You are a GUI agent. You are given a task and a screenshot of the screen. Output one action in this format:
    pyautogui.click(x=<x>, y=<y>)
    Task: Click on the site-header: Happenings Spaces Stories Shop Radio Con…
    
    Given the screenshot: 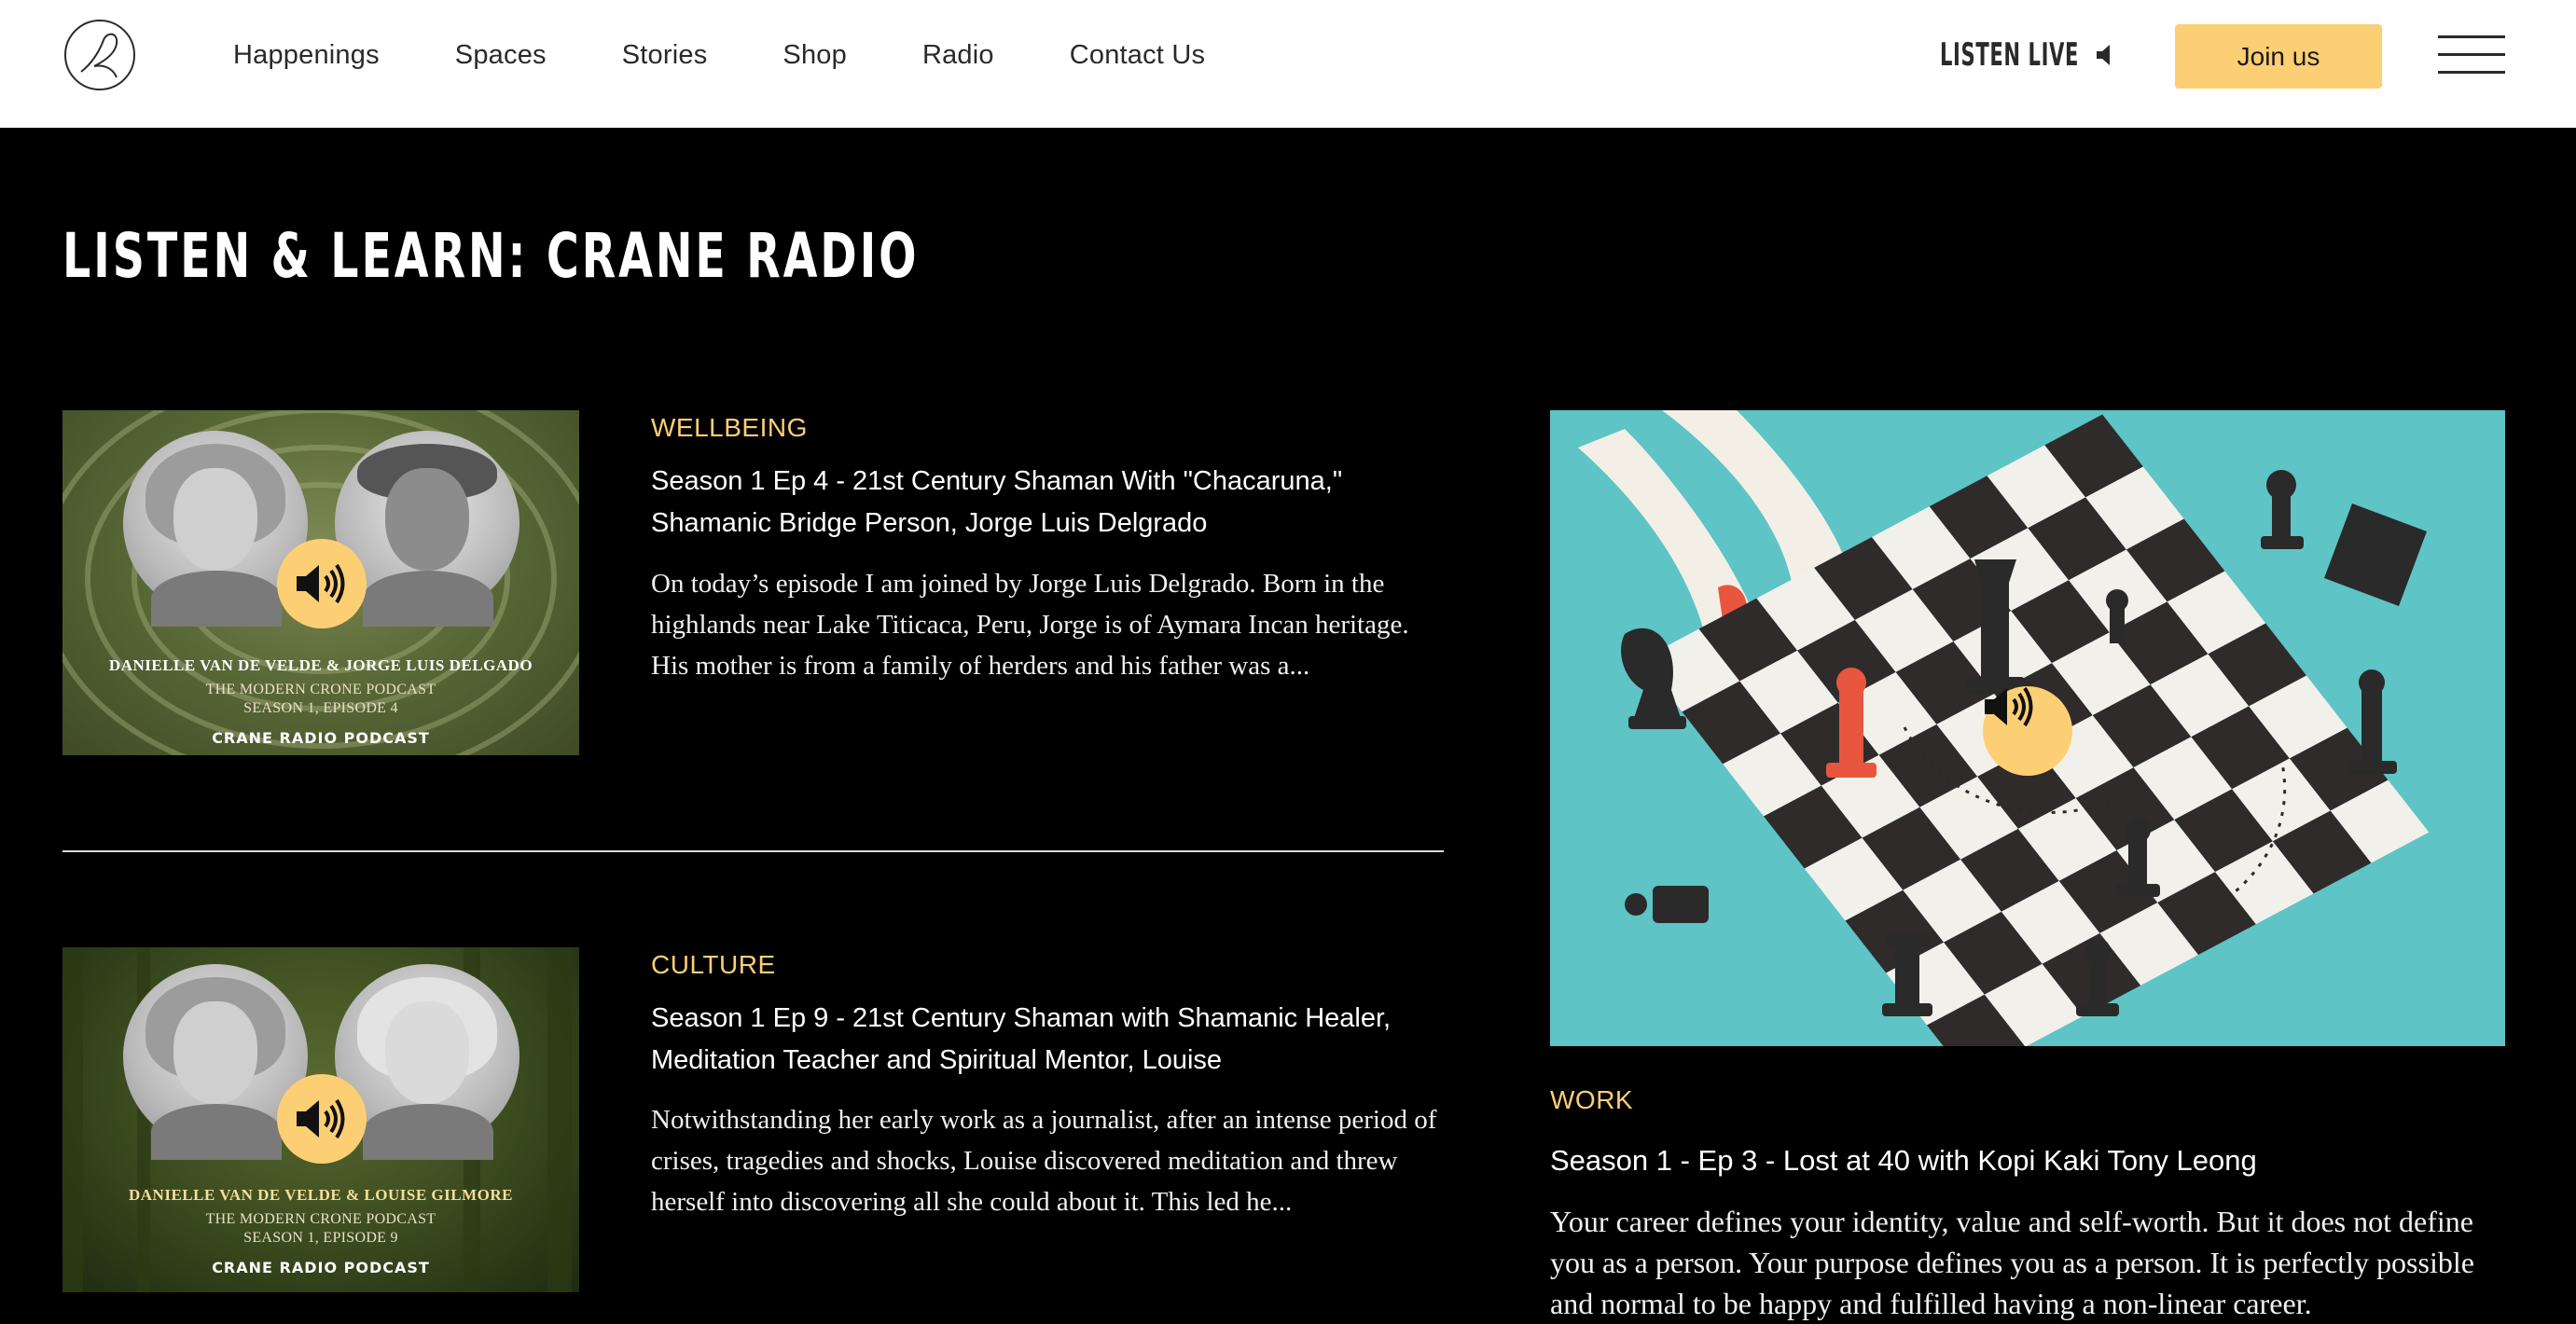 What is the action you would take?
    pyautogui.click(x=1288, y=64)
    